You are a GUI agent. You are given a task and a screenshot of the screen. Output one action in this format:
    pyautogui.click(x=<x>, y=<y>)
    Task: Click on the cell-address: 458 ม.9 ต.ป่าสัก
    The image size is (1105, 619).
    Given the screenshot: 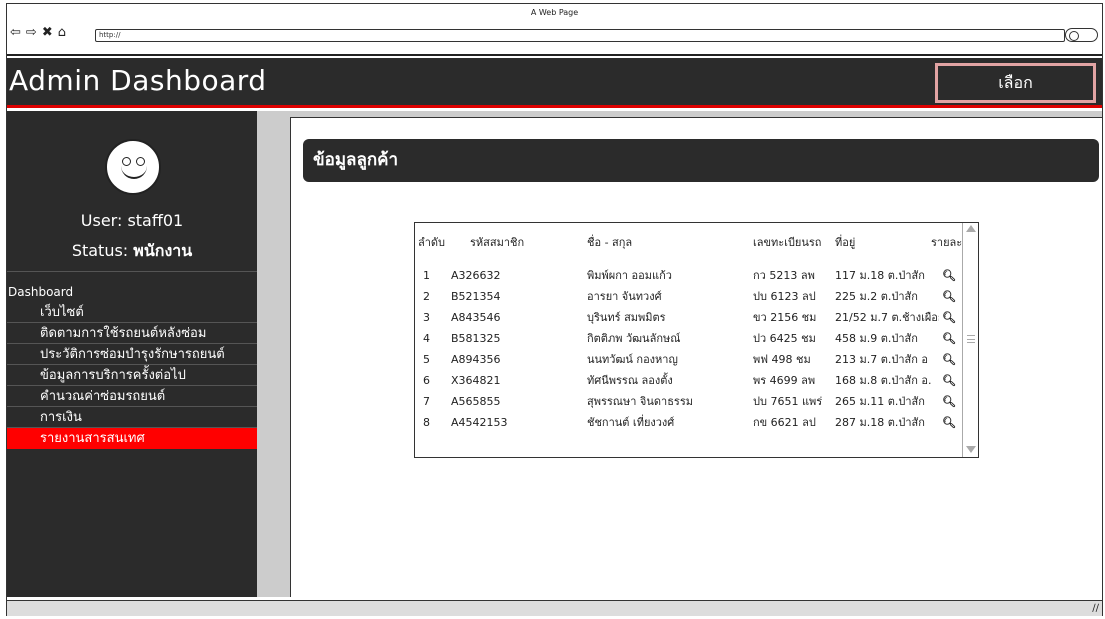 What is the action you would take?
    pyautogui.click(x=876, y=338)
    